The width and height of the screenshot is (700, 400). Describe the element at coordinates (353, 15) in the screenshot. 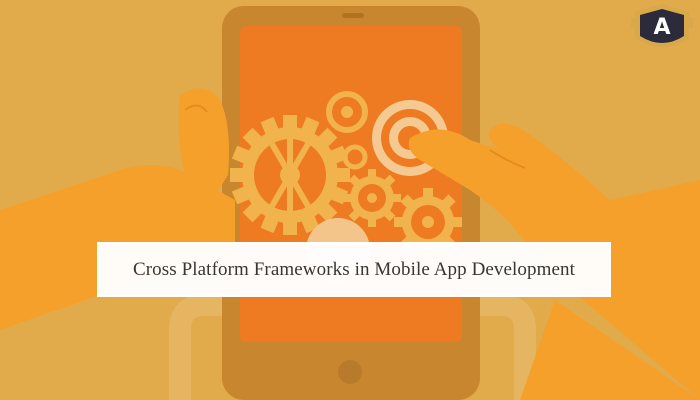

I see `tablet-speaker` at that location.